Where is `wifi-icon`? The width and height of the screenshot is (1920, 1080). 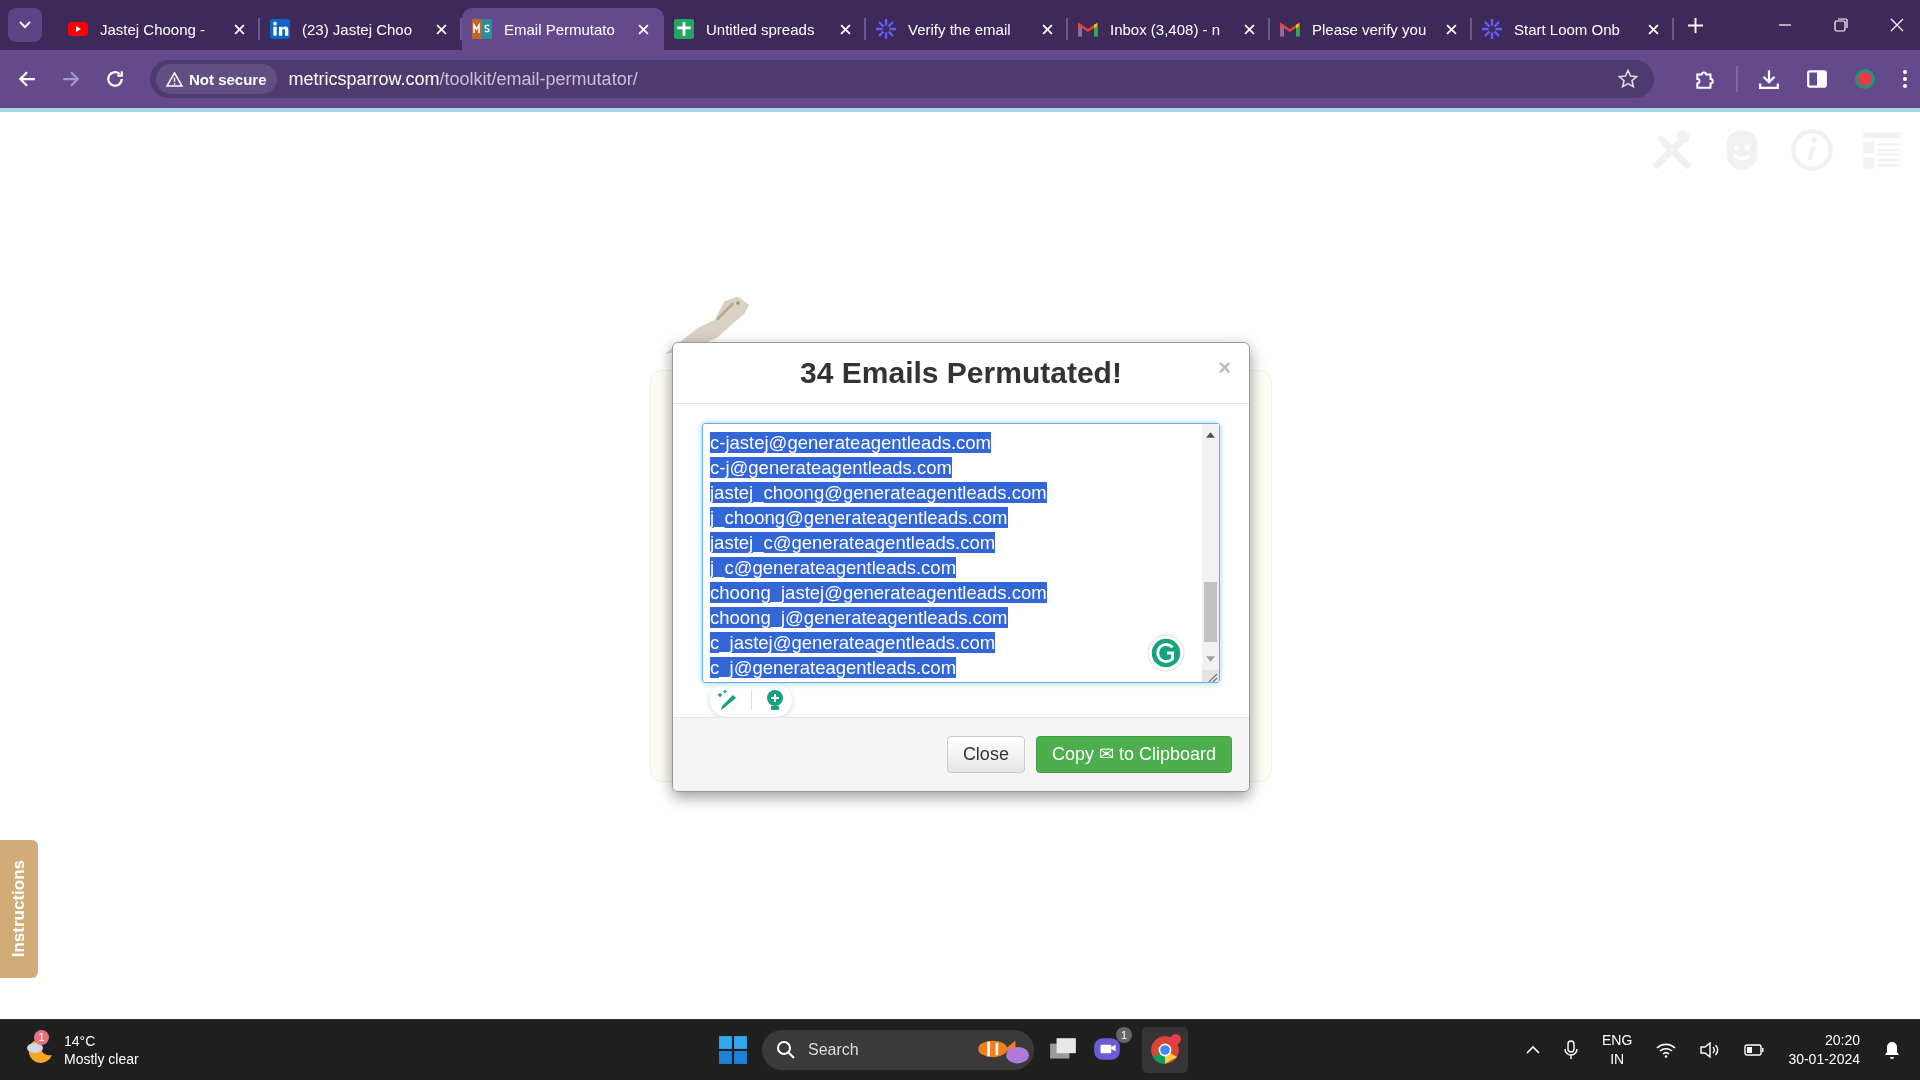 wifi-icon is located at coordinates (1666, 1050).